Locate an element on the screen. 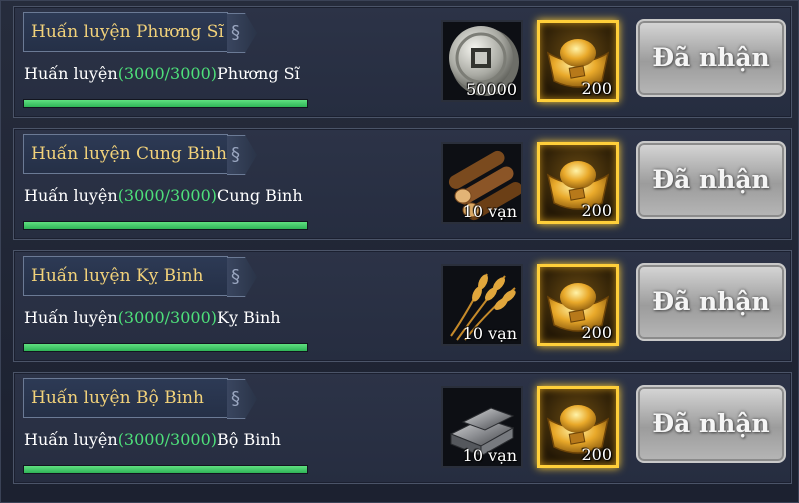  task-title-tab: Huấn luyện Cung Binh § is located at coordinates (140, 154).